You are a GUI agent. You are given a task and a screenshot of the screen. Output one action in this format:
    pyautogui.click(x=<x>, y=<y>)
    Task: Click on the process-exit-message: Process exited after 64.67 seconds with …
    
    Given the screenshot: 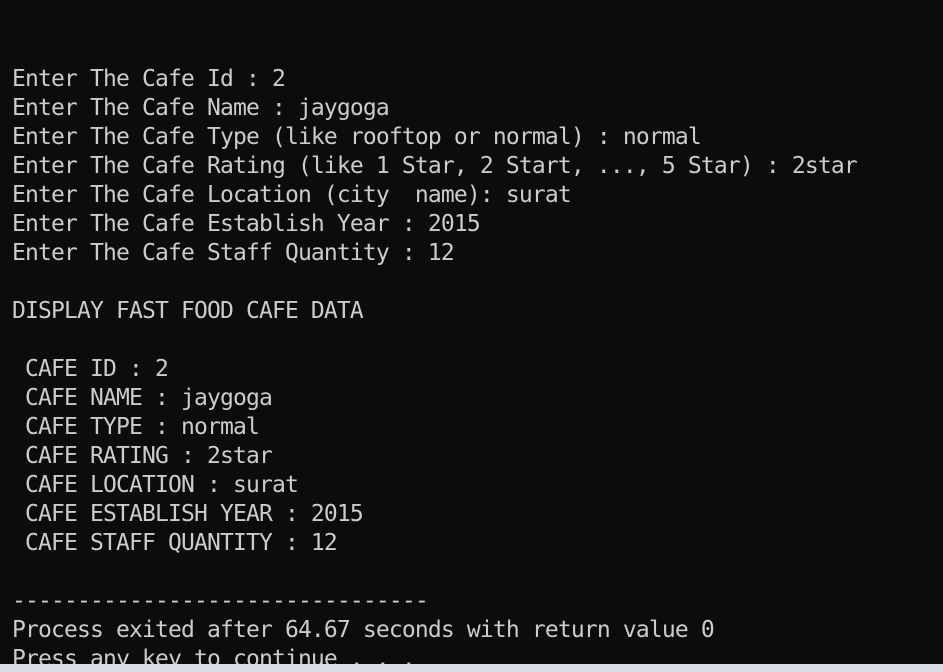 What is the action you would take?
    pyautogui.click(x=363, y=630)
    